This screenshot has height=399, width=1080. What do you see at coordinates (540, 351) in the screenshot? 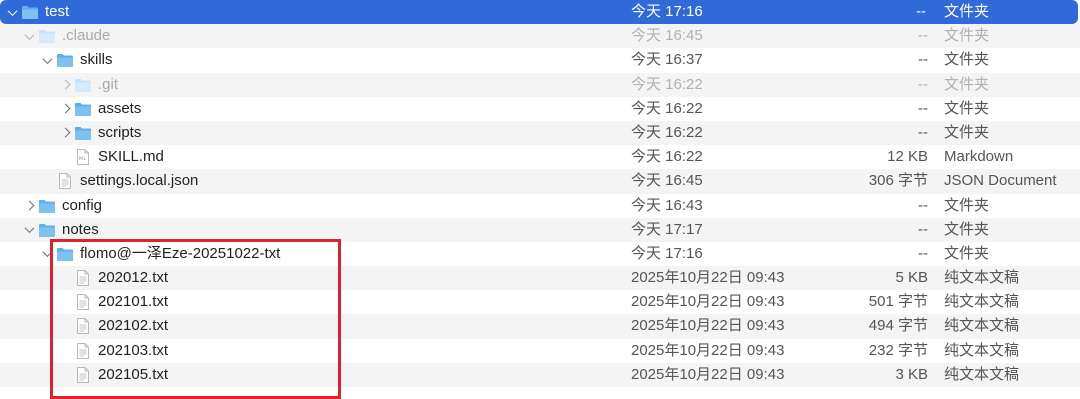
I see `file-row: 202103.txt 2025年10月22日 09:43 232 字节 纯文本文稿` at bounding box center [540, 351].